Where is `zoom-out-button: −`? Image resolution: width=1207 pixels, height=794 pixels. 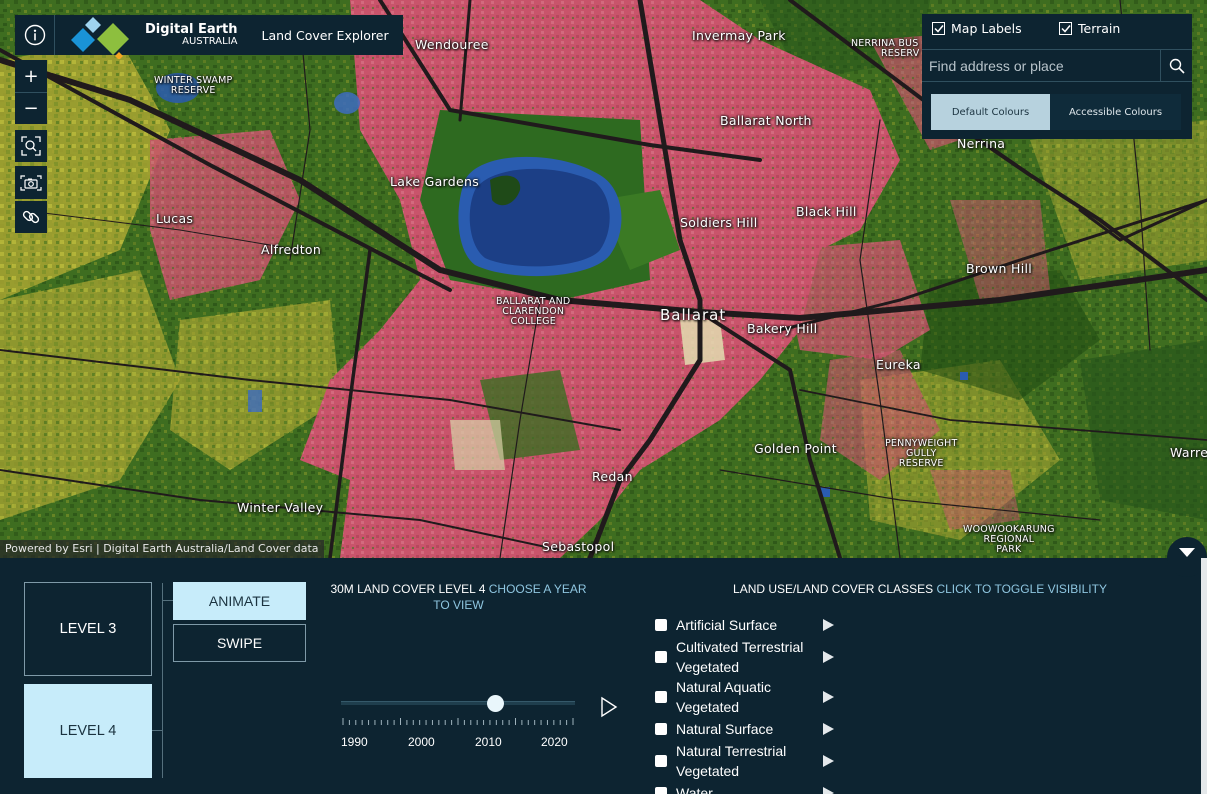 zoom-out-button: − is located at coordinates (31, 108).